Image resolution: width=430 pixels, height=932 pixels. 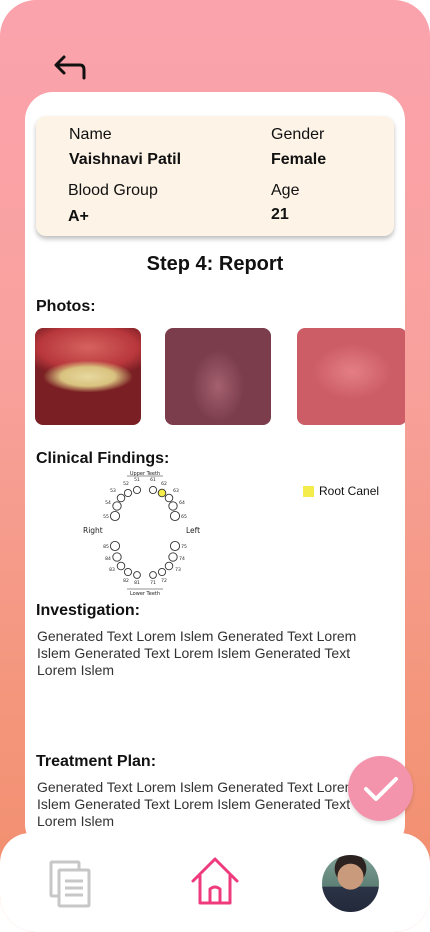 I want to click on profile-avatar, so click(x=350, y=883).